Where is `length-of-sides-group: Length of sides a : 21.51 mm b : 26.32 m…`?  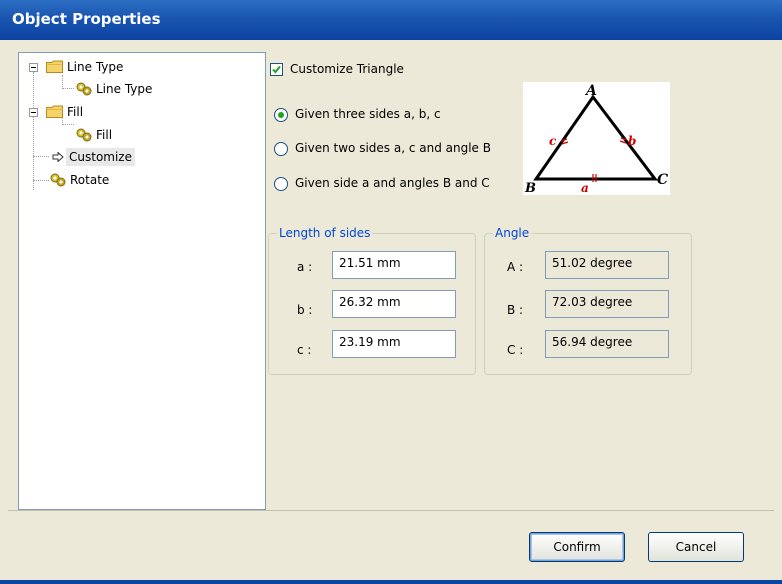
length-of-sides-group: Length of sides a : 21.51 mm b : 26.32 m… is located at coordinates (372, 300).